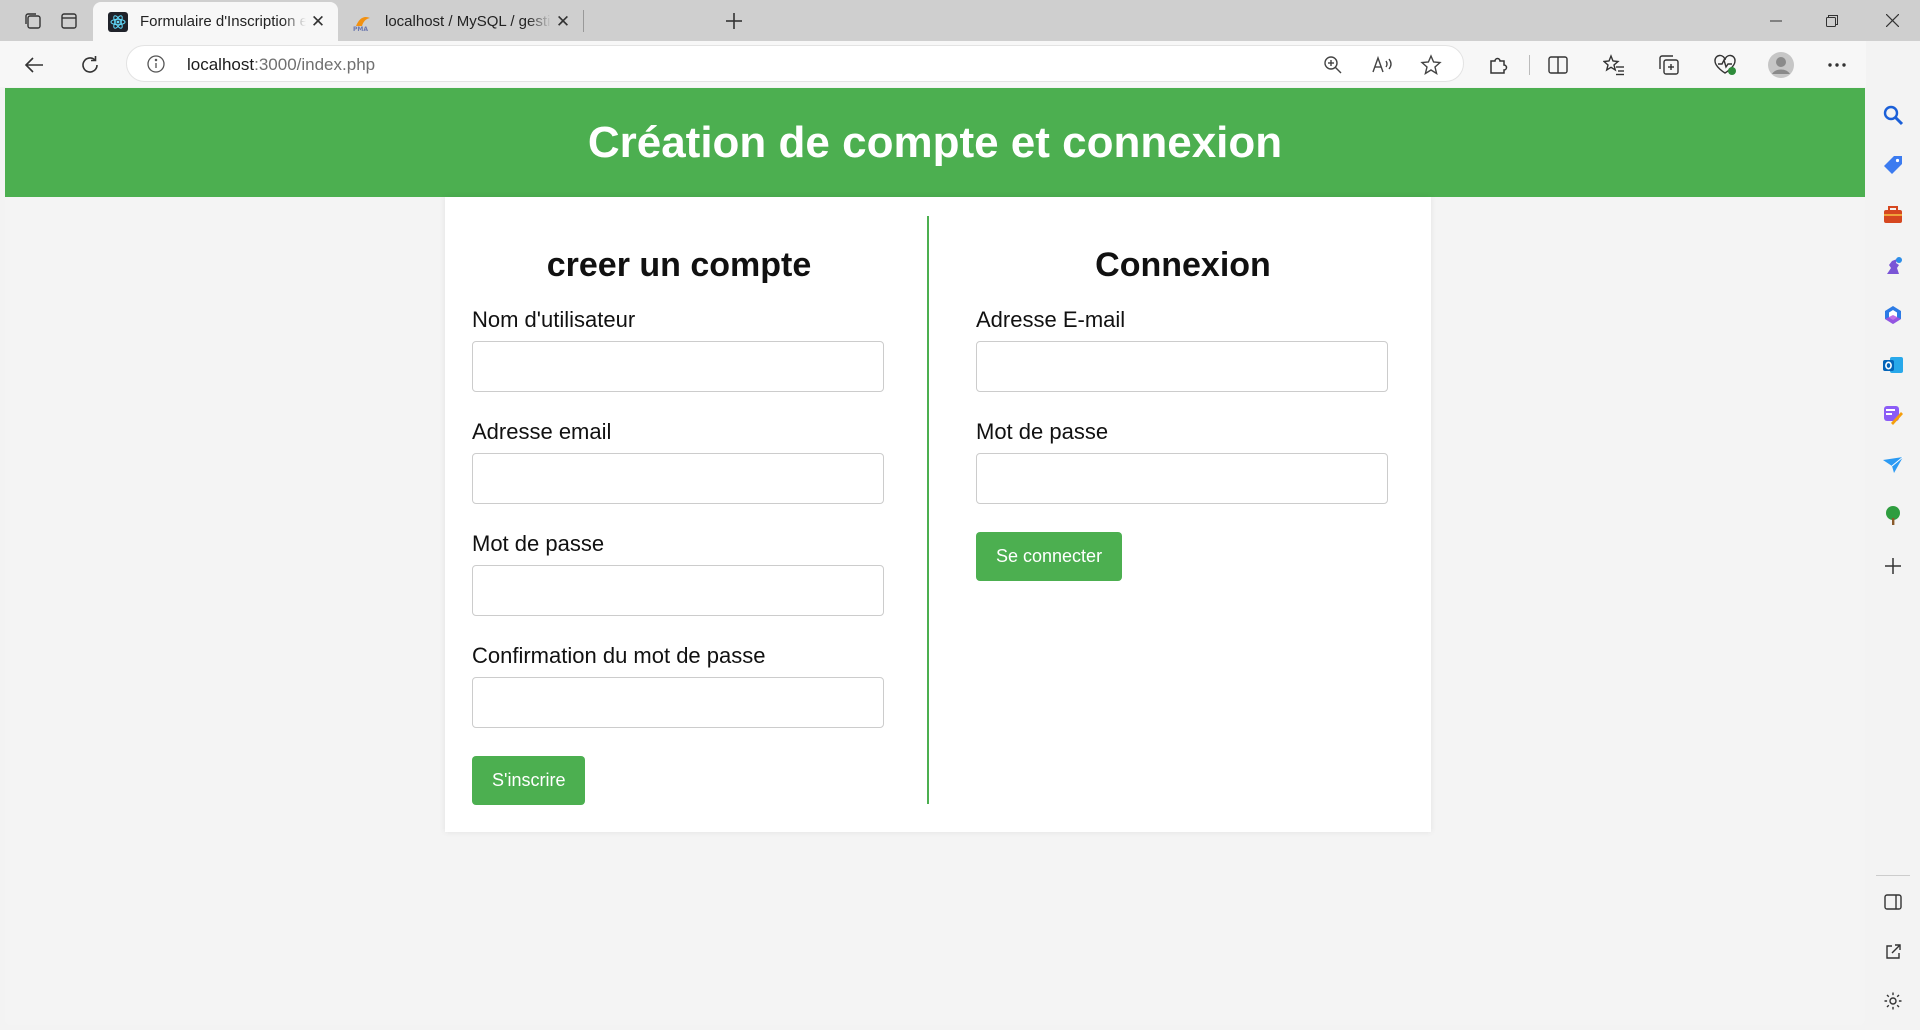  Describe the element at coordinates (1183, 265) in the screenshot. I see `login-title: Connexion` at that location.